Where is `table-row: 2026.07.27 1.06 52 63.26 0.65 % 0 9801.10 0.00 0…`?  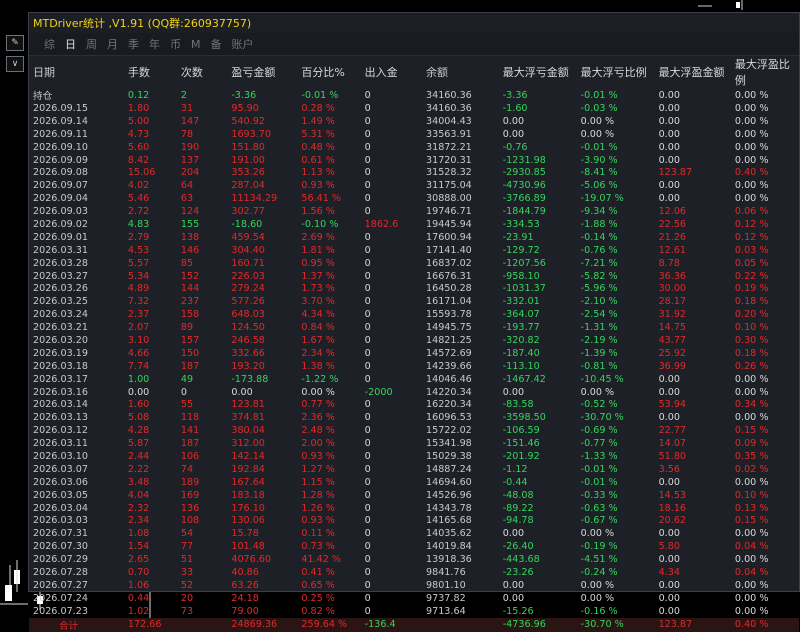
table-row: 2026.07.27 1.06 52 63.26 0.65 % 0 9801.10 0.00 0… is located at coordinates (414, 585).